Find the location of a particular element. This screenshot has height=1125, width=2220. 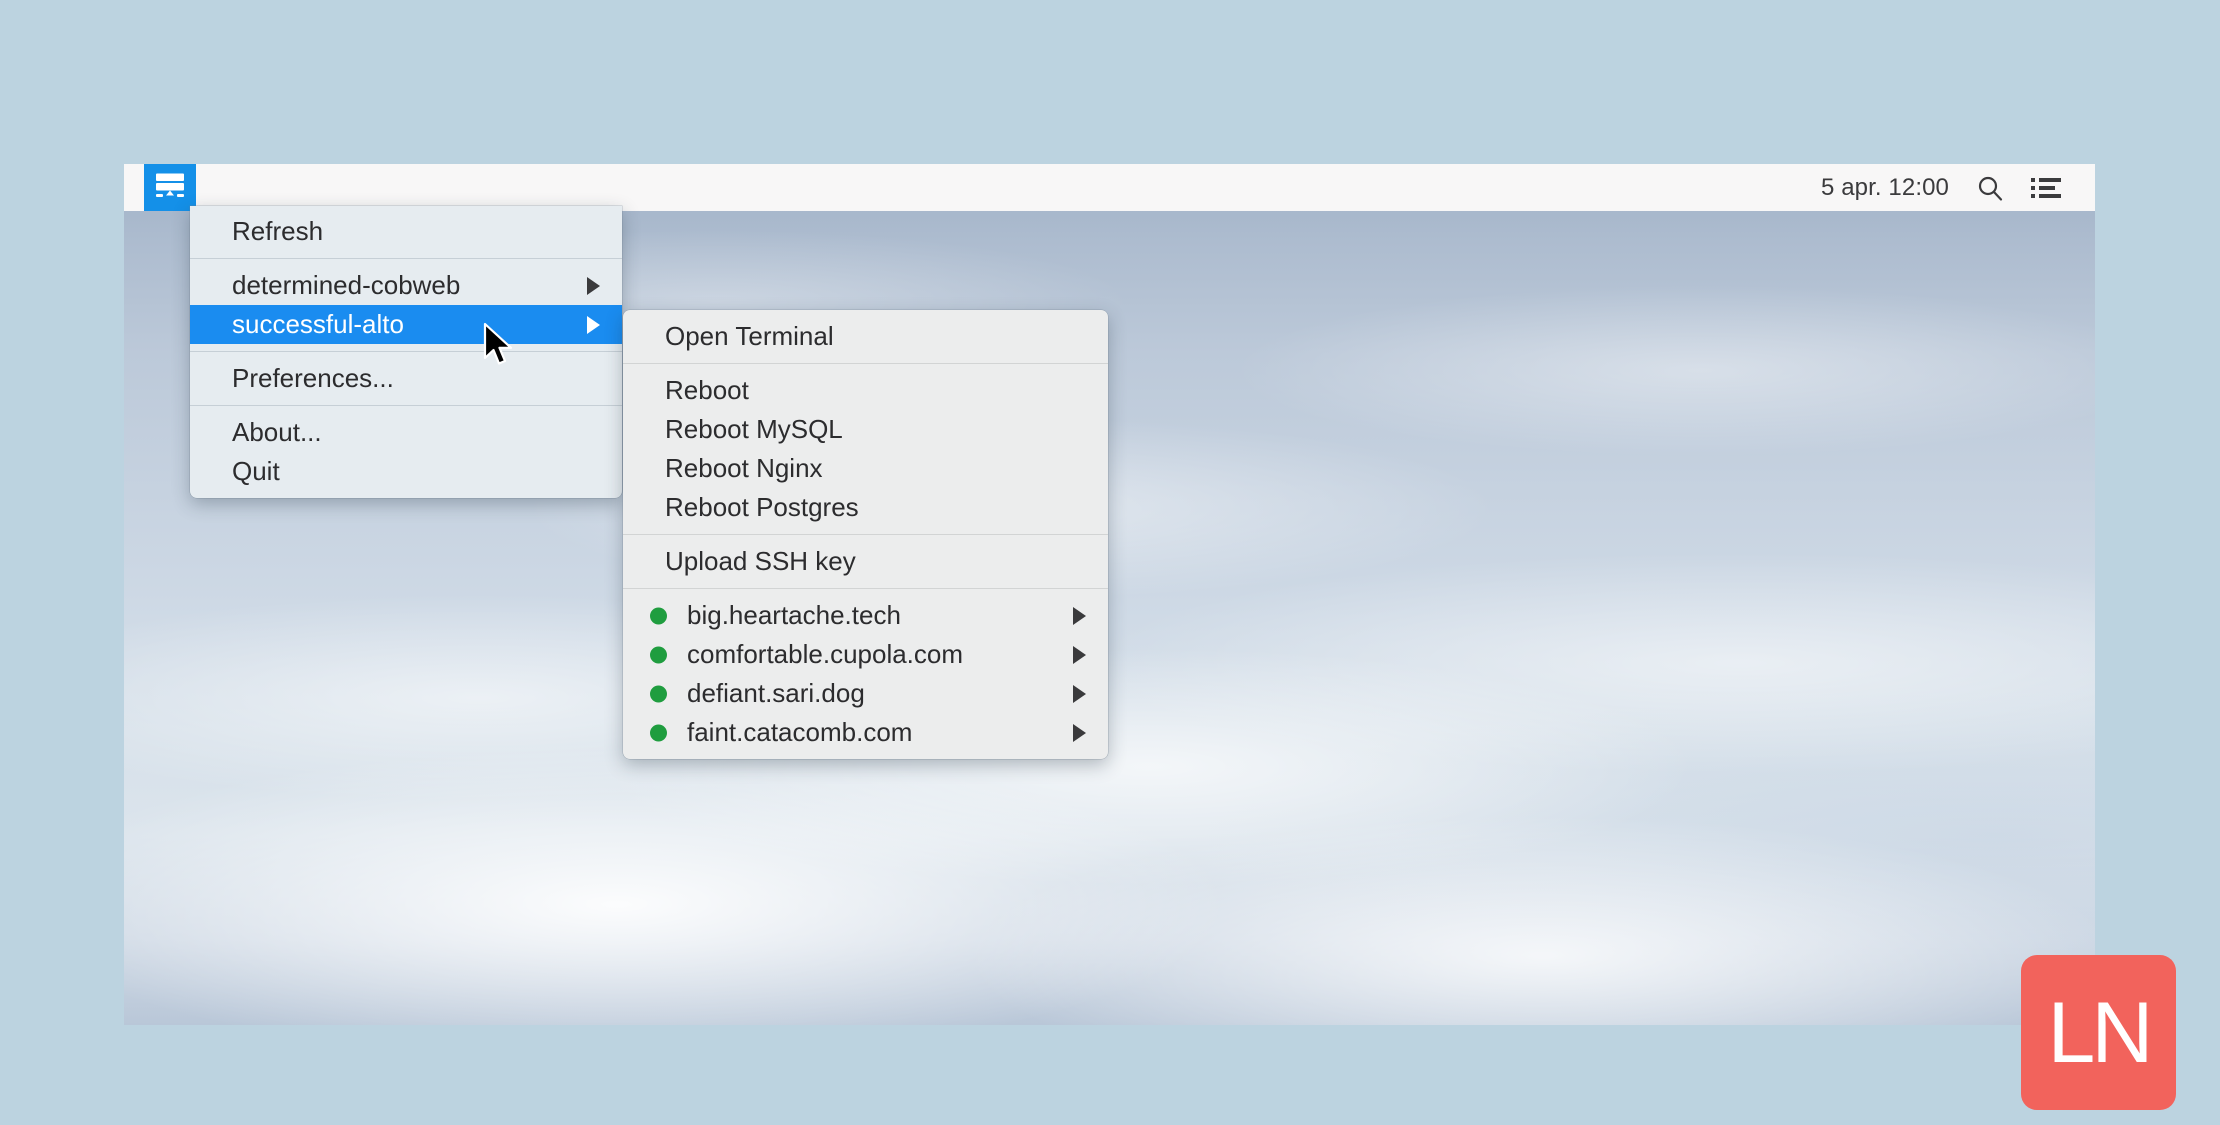

menu-item-host: comfortable.cupola.com is located at coordinates (865, 654).